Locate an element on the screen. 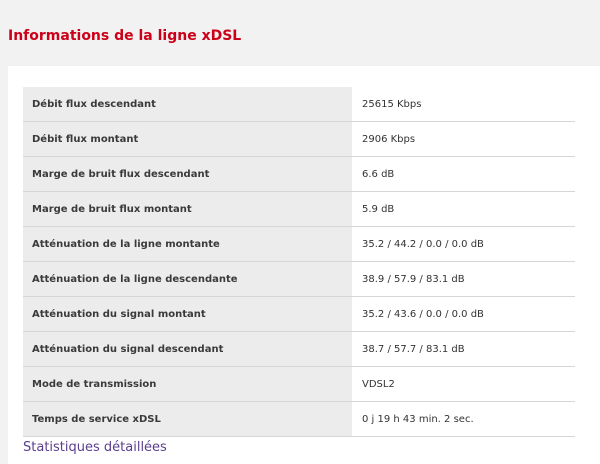  row-value: 0 j 19 h 43 min. 2 sec. is located at coordinates (463, 419).